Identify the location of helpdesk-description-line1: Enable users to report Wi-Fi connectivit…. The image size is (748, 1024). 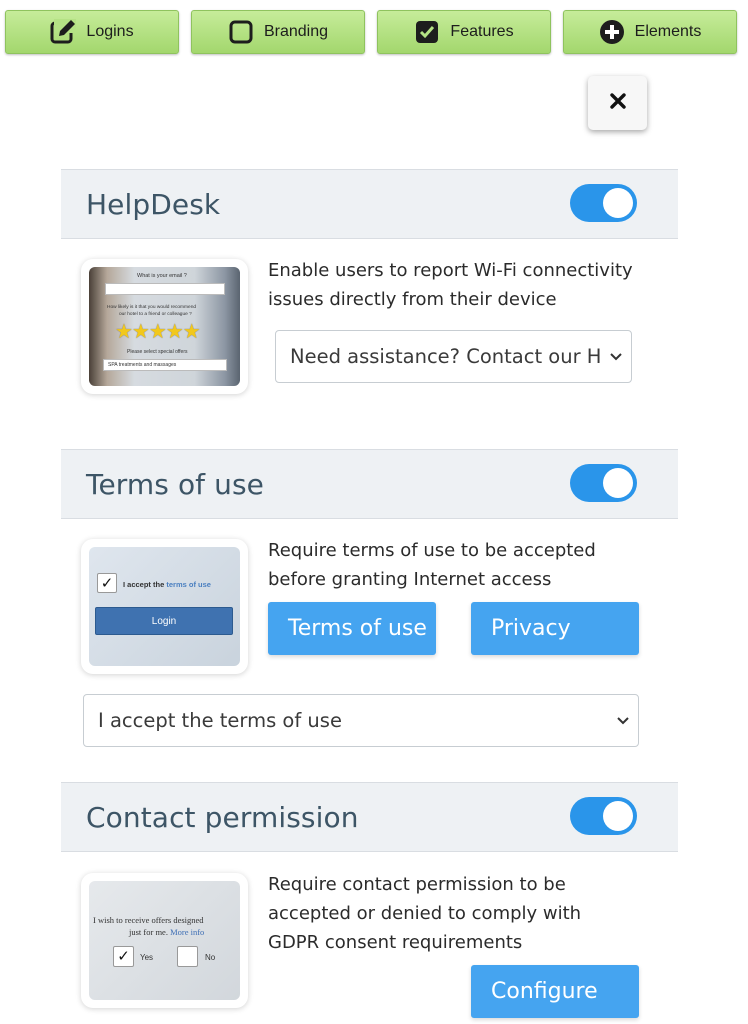
(450, 270).